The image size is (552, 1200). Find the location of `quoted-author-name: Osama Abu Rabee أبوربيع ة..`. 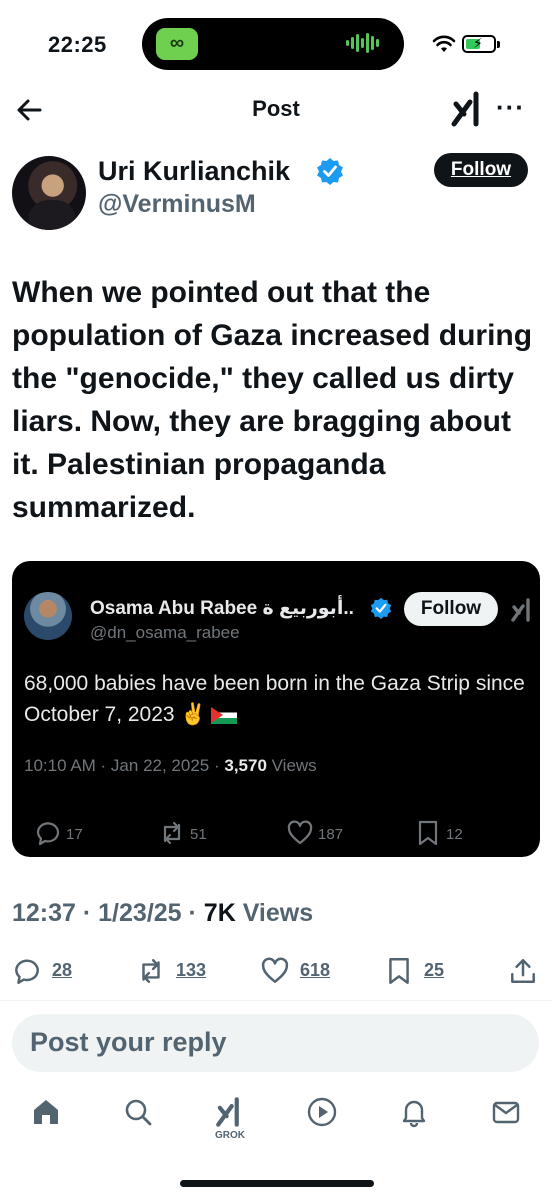

quoted-author-name: Osama Abu Rabee أبوربيع ة.. is located at coordinates (222, 608).